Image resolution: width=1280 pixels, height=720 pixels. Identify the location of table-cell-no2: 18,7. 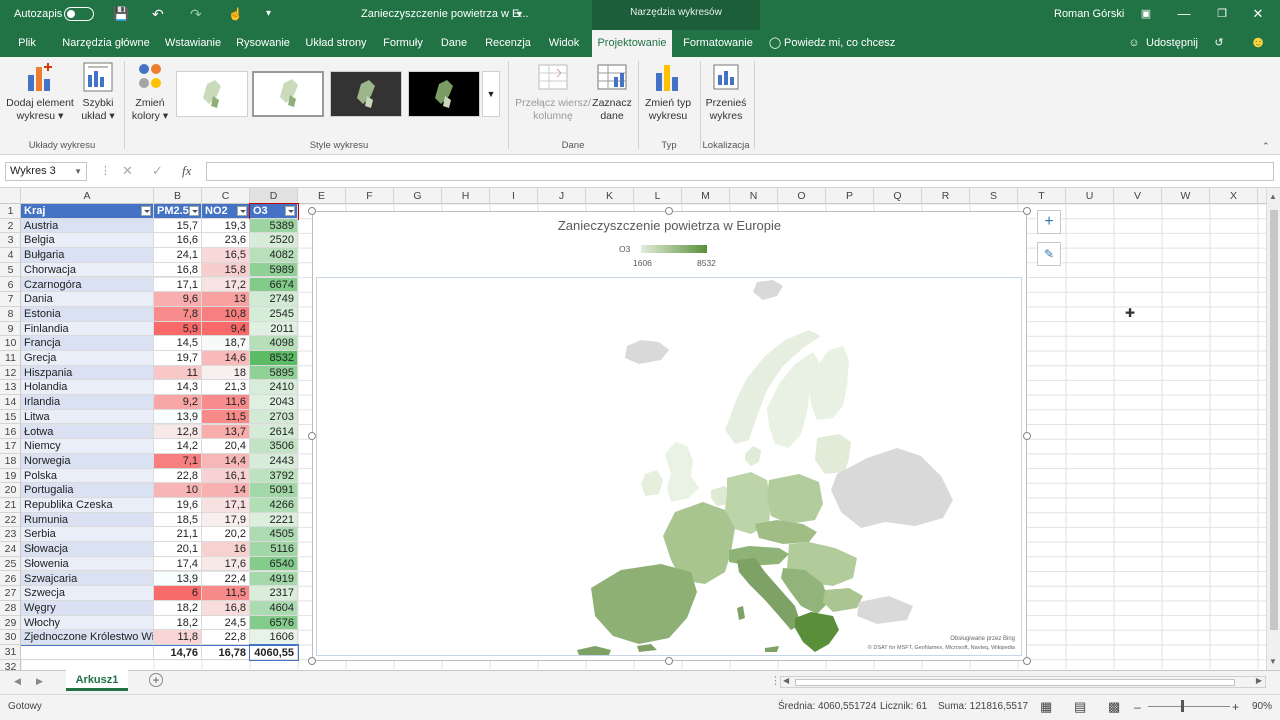
(226, 343).